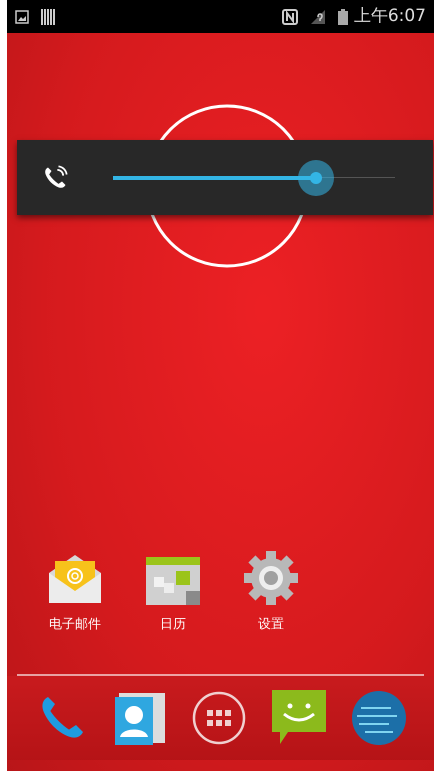 The width and height of the screenshot is (434, 771). What do you see at coordinates (254, 178) in the screenshot?
I see `volume-slider` at bounding box center [254, 178].